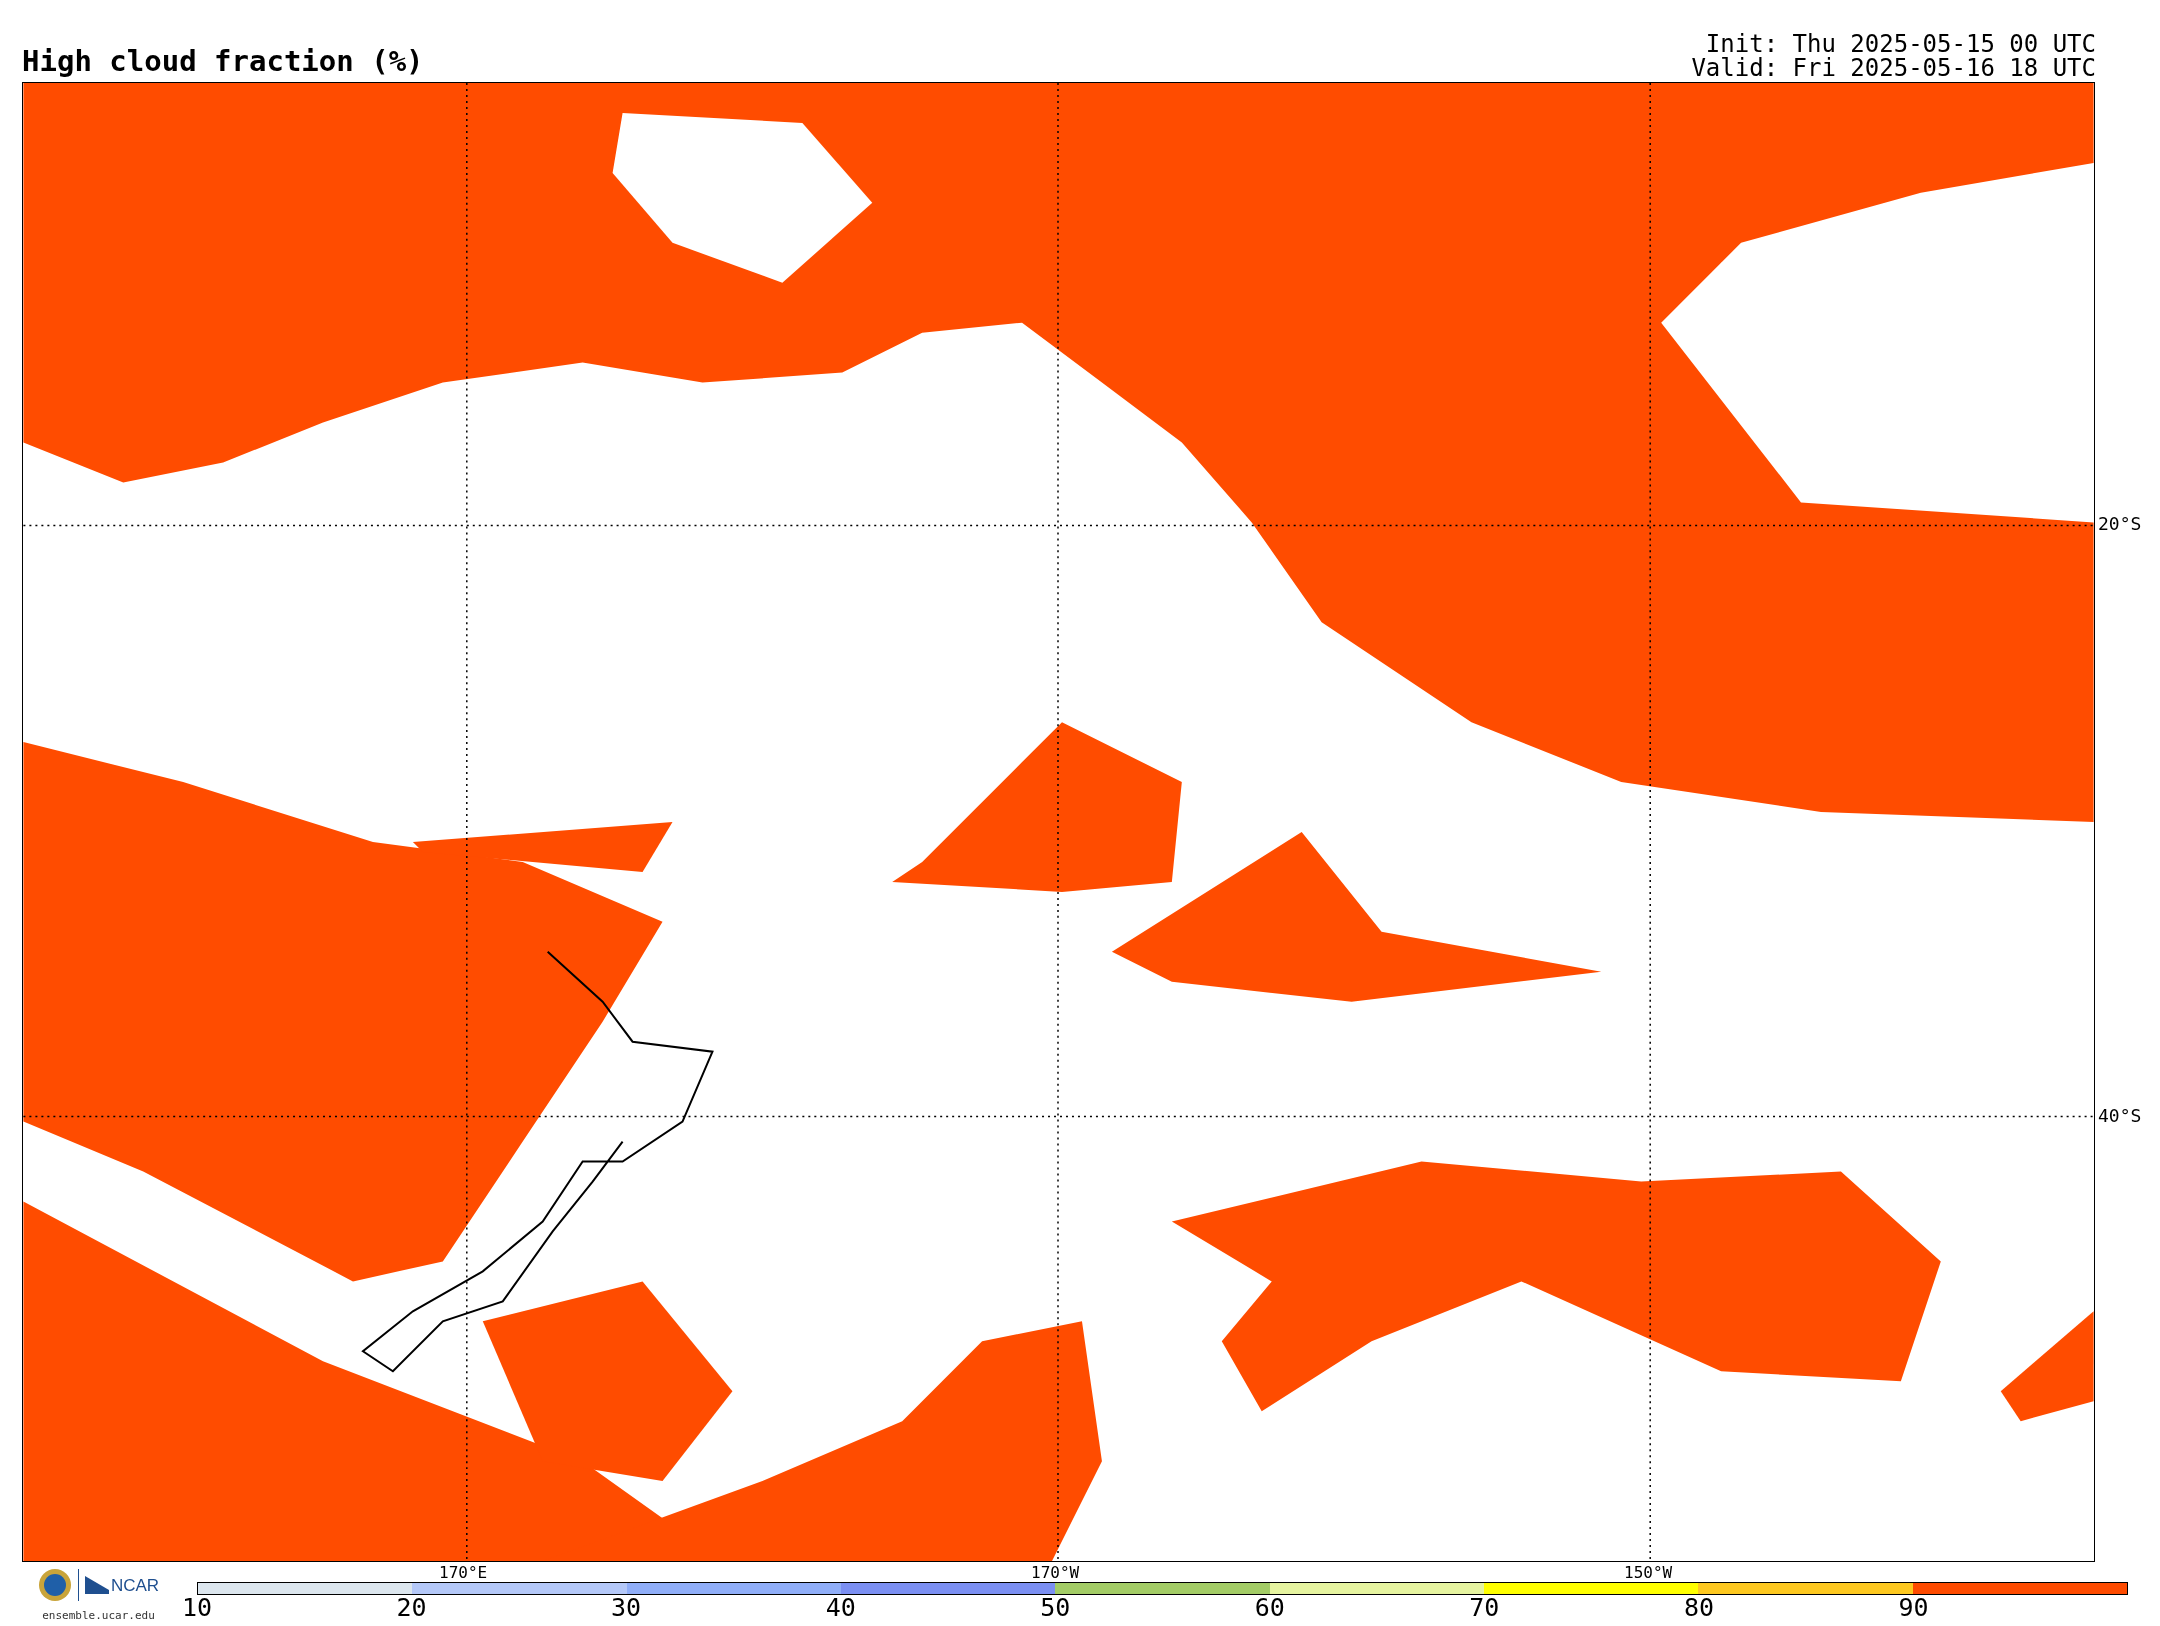 This screenshot has width=2160, height=1626. Describe the element at coordinates (1484, 1607) in the screenshot. I see `colorbar-tick-label: 70` at that location.